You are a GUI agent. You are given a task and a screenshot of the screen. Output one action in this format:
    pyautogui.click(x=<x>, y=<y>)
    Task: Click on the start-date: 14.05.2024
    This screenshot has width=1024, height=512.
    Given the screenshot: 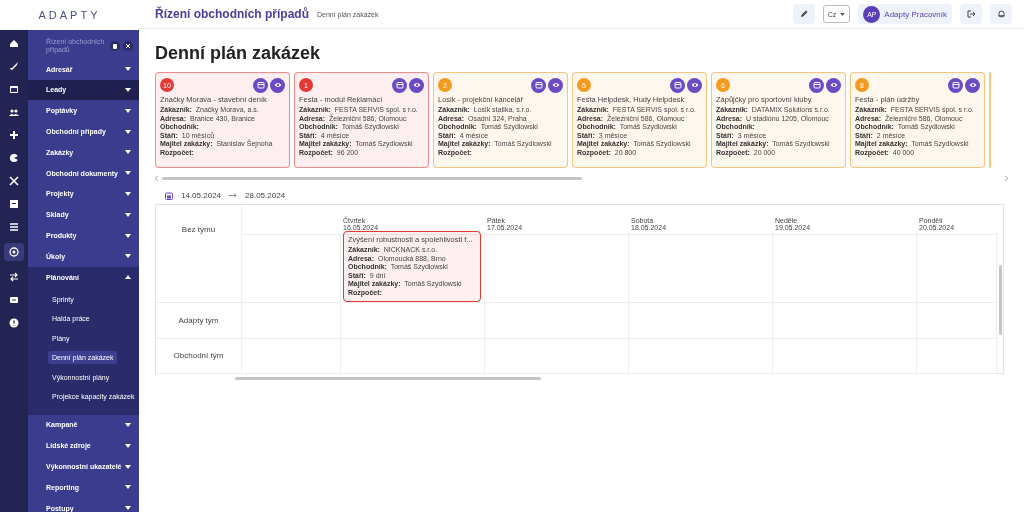 What is the action you would take?
    pyautogui.click(x=201, y=195)
    